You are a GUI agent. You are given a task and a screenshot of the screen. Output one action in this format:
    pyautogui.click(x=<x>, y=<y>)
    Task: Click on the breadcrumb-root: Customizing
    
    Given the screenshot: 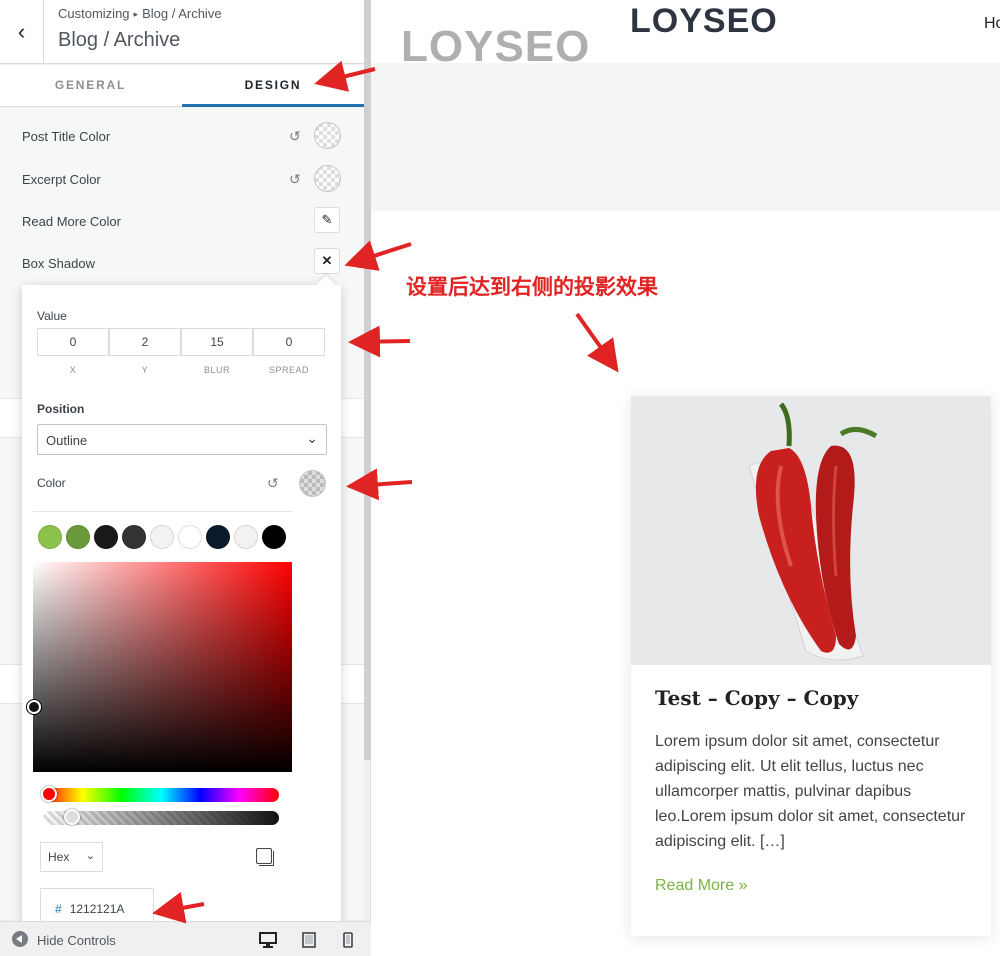 What is the action you would take?
    pyautogui.click(x=94, y=13)
    